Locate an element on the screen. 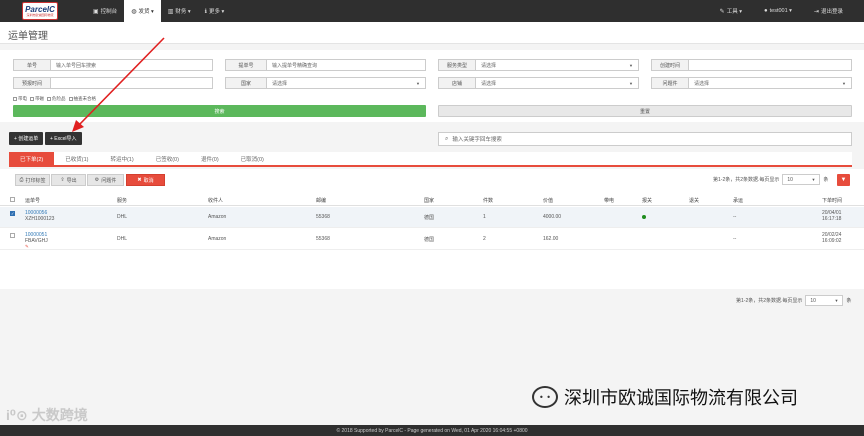 Image resolution: width=864 pixels, height=436 pixels. tab-status-4: 退件(0) is located at coordinates (210, 158).